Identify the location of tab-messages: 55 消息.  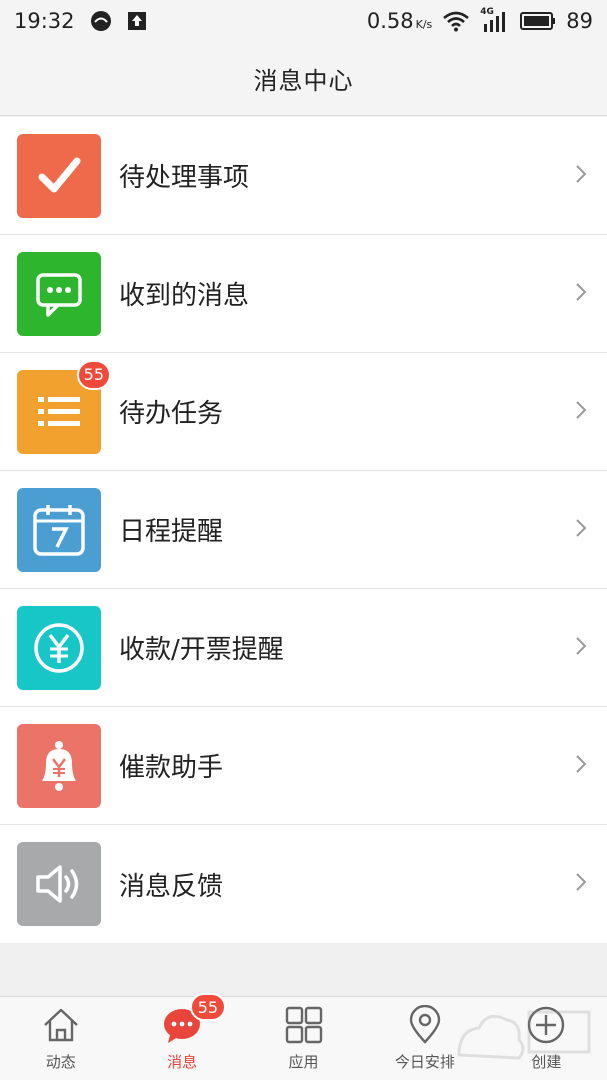
(181, 1036).